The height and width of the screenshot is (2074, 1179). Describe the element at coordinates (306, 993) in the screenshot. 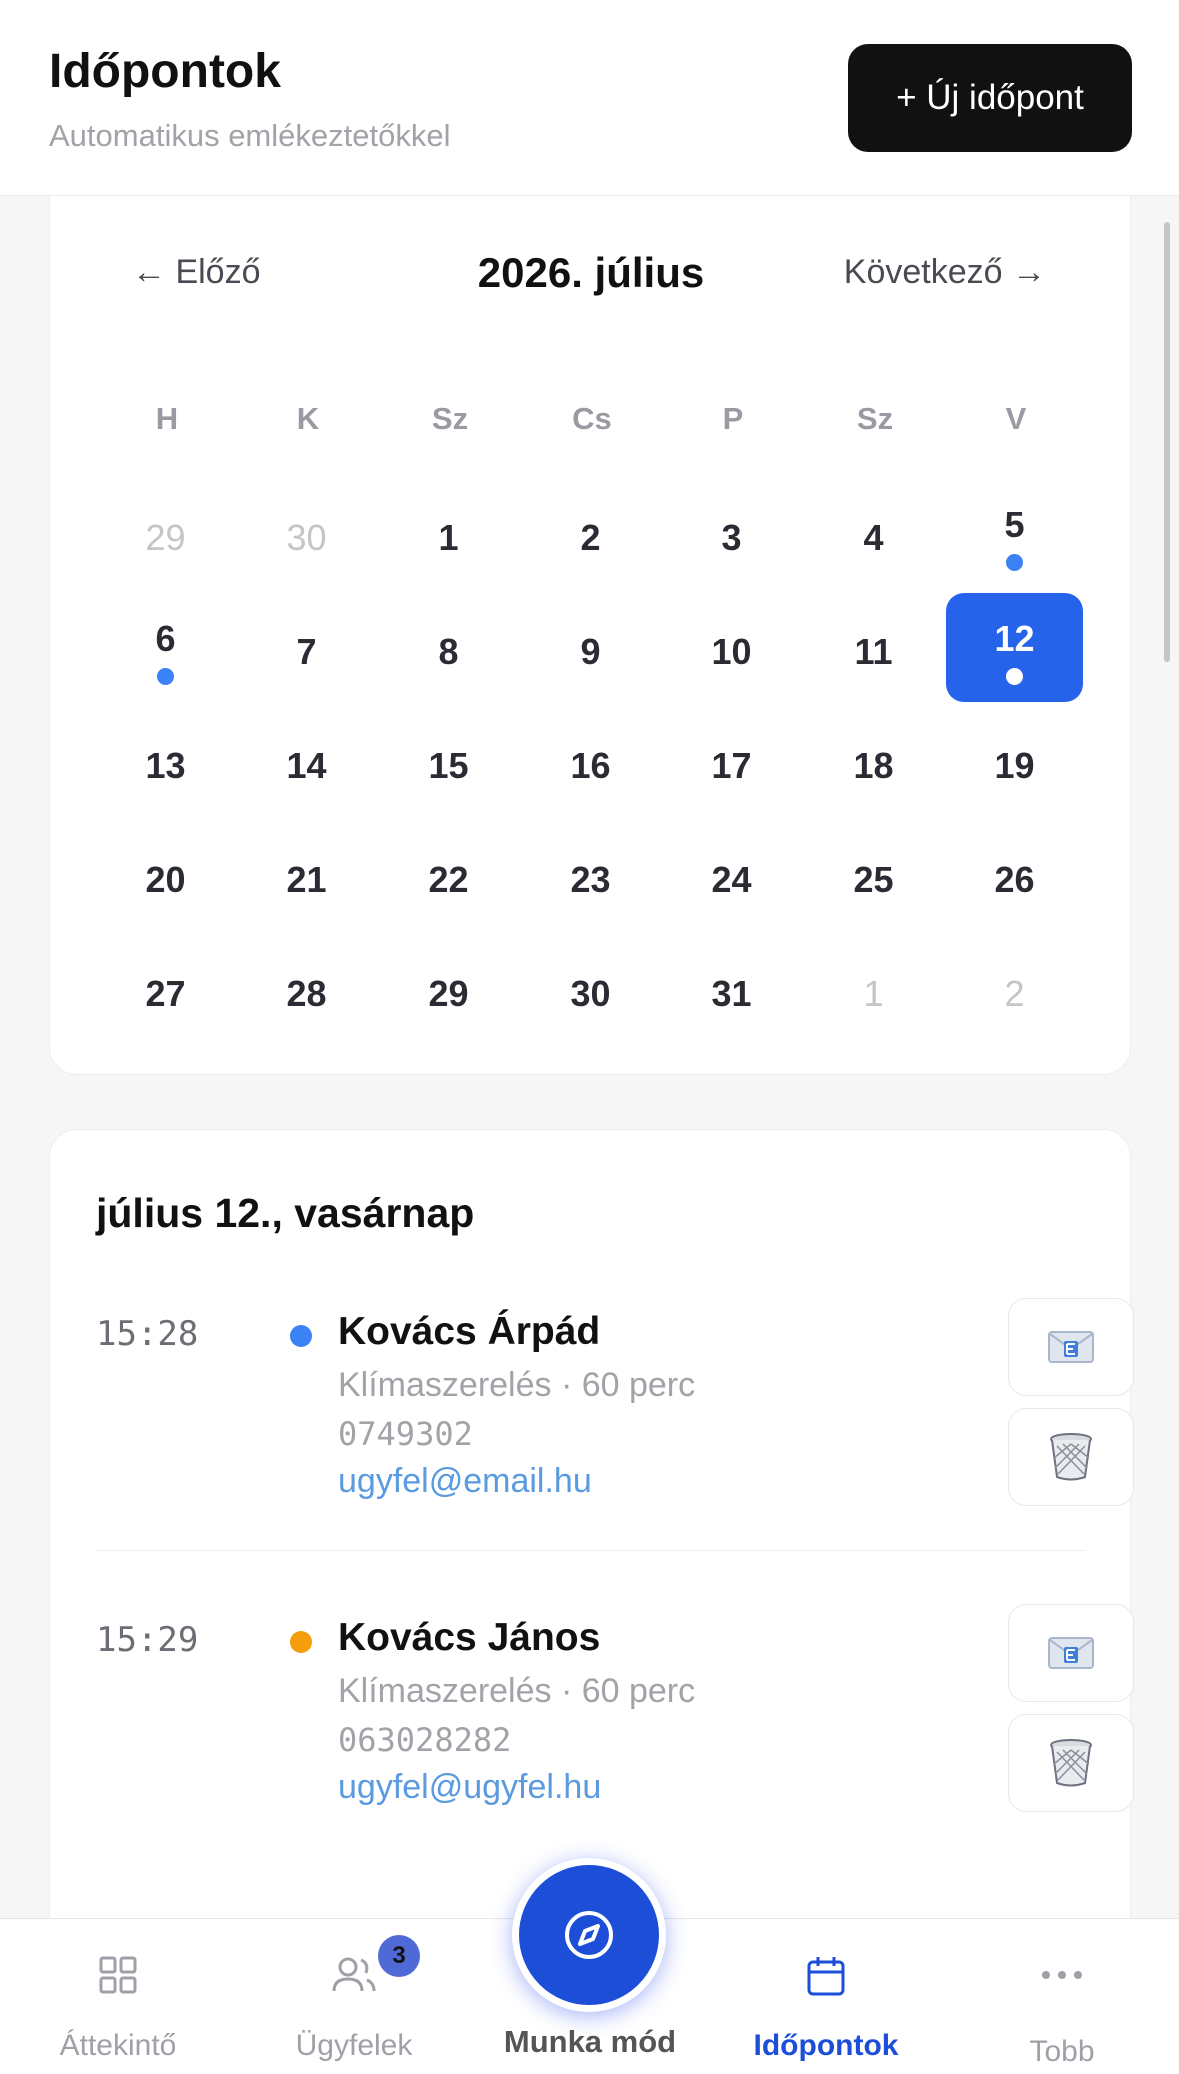

I see `calendar-day-number: 28` at that location.